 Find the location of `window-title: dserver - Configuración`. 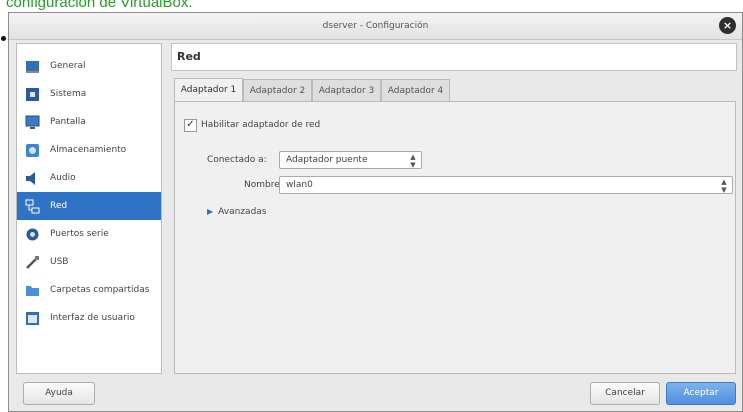

window-title: dserver - Configuración is located at coordinates (375, 26).